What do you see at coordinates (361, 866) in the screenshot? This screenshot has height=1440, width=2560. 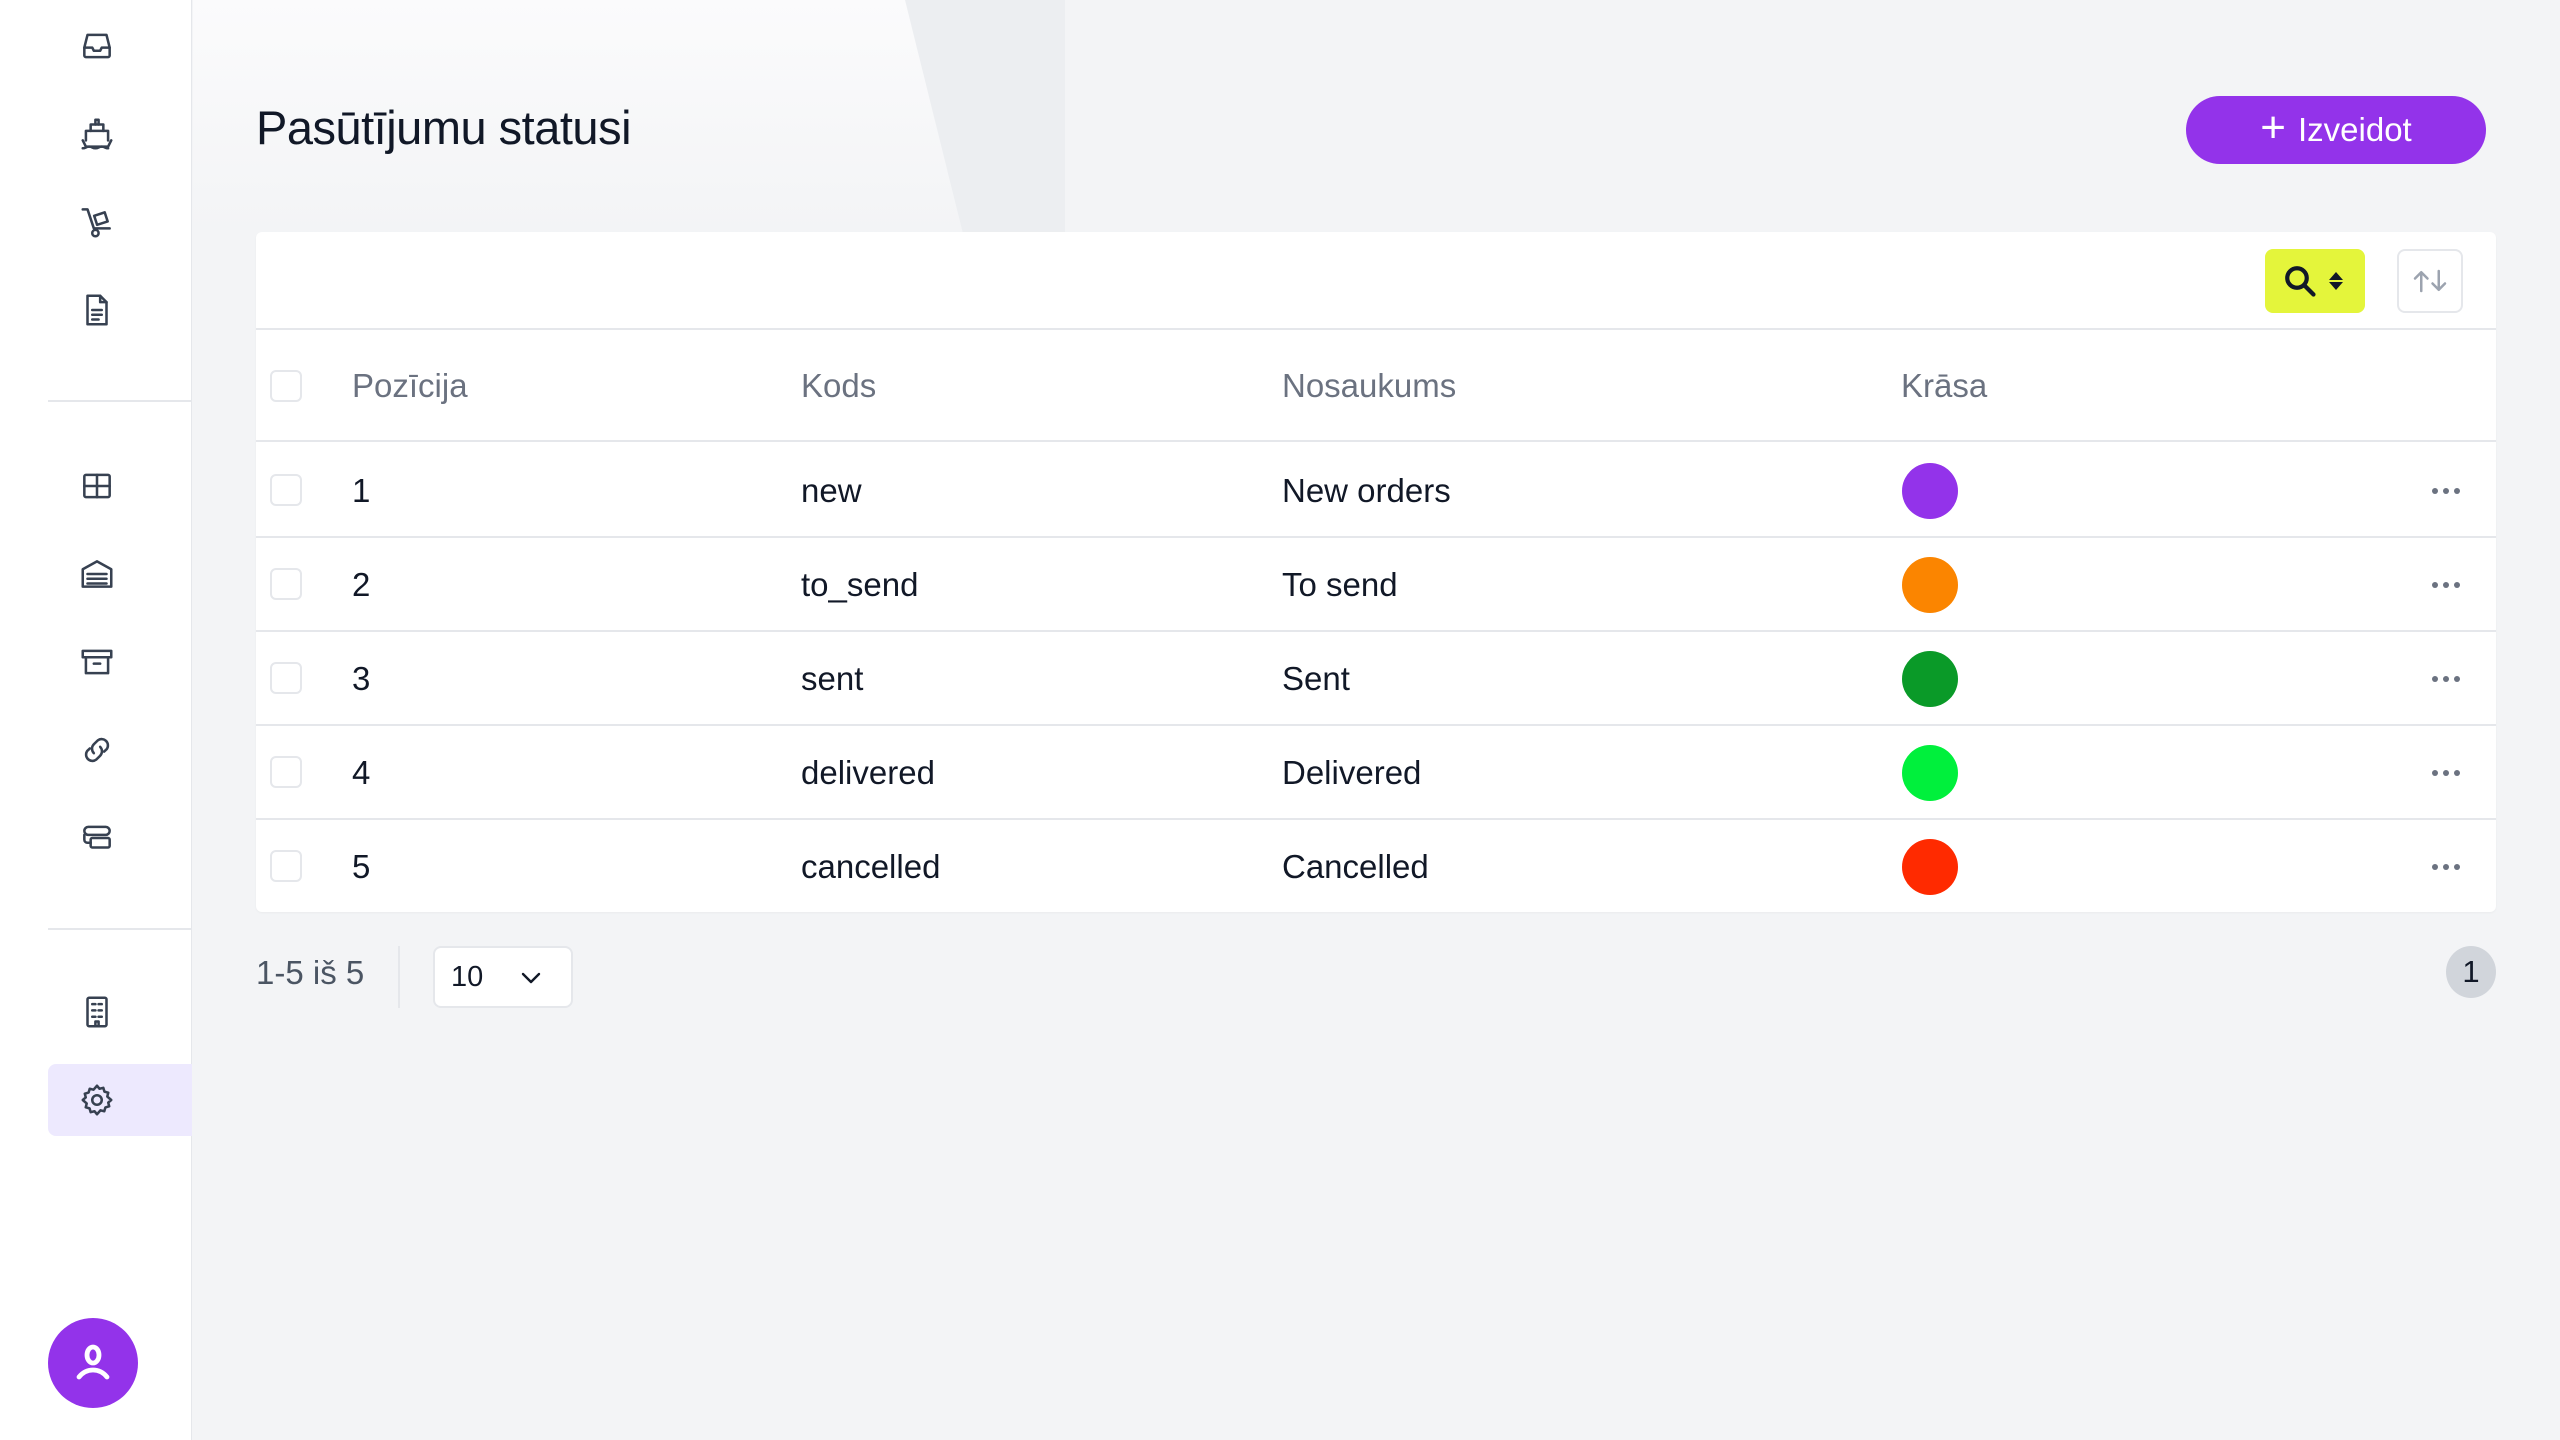 I see `cell-position: 5` at bounding box center [361, 866].